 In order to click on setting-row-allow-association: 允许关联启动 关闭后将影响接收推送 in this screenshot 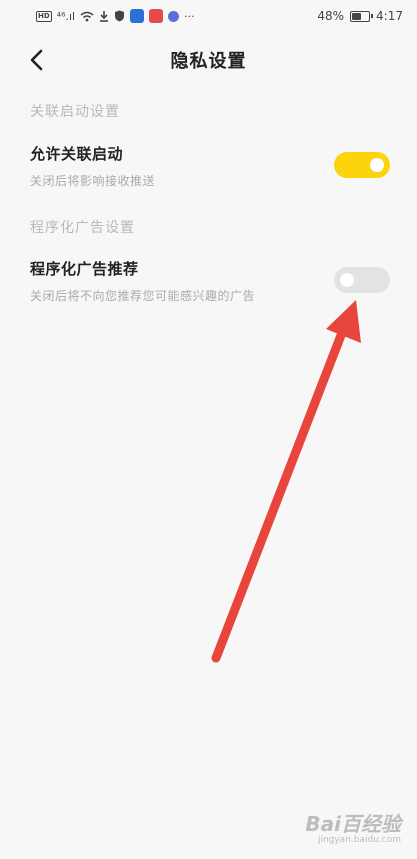, I will do `click(208, 171)`.